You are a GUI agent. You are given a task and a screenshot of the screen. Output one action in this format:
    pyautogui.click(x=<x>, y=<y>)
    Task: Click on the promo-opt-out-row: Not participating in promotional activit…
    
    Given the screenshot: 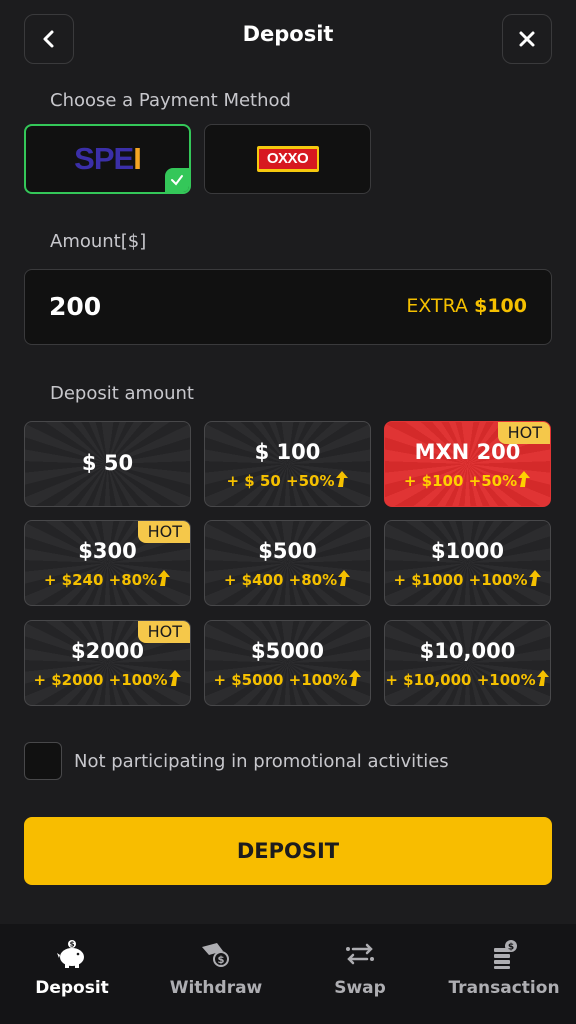 What is the action you would take?
    pyautogui.click(x=236, y=761)
    